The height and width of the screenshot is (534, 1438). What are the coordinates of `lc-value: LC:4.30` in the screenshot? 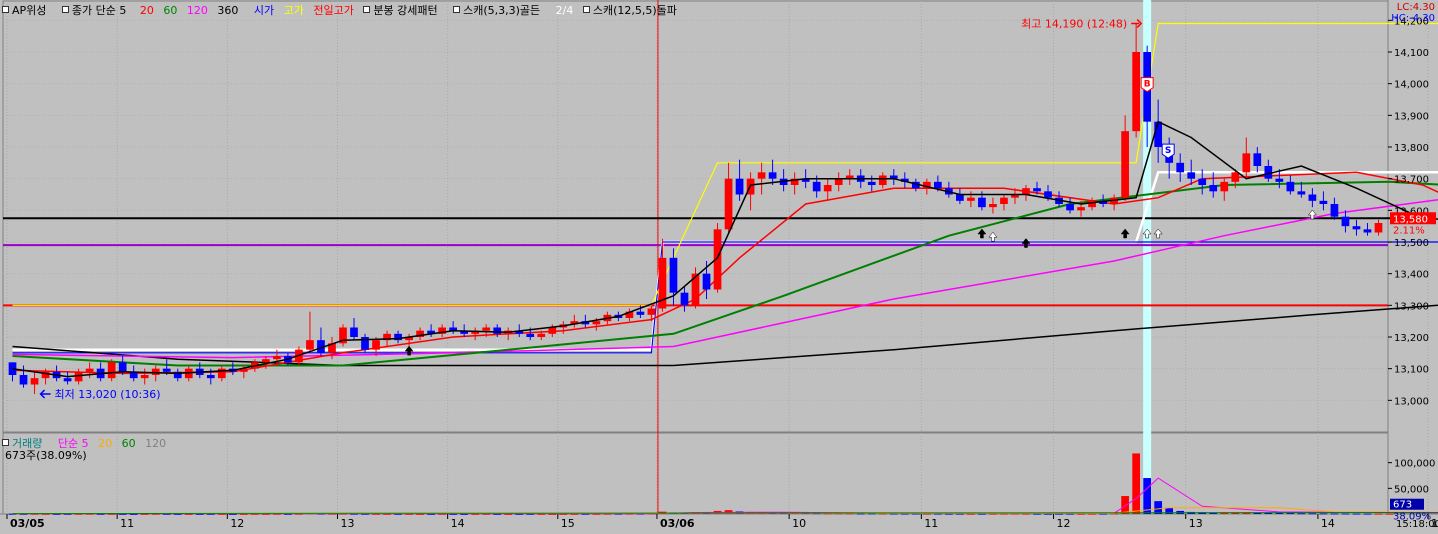 It's located at (1415, 7).